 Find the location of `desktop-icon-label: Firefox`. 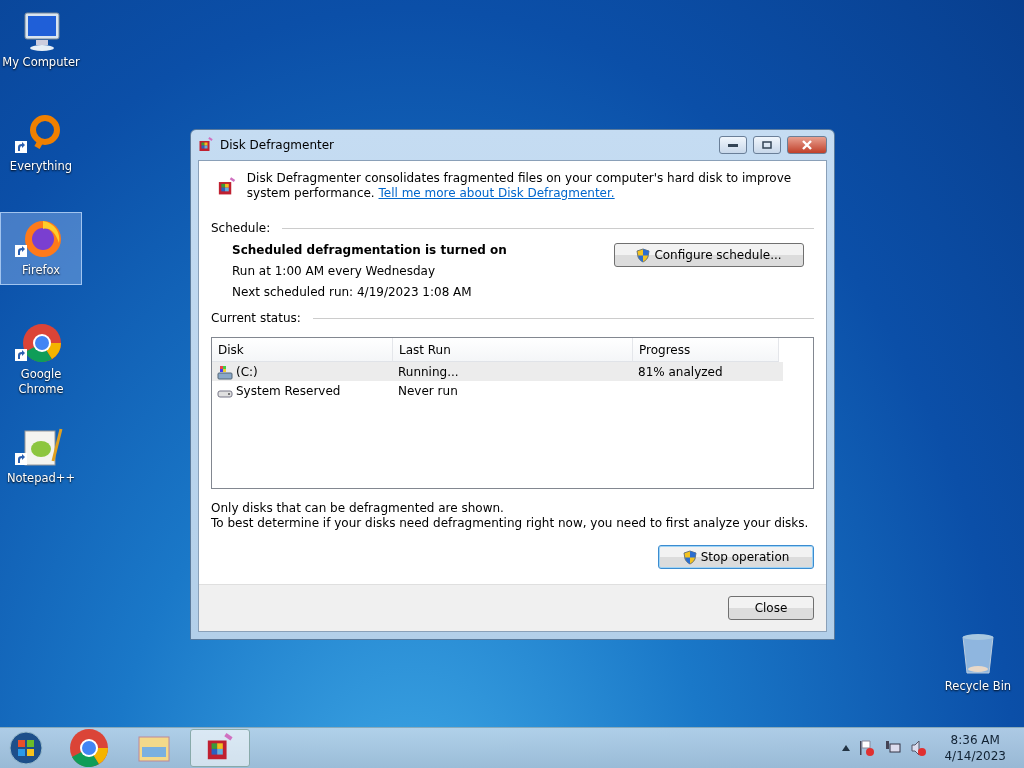

desktop-icon-label: Firefox is located at coordinates (41, 270).